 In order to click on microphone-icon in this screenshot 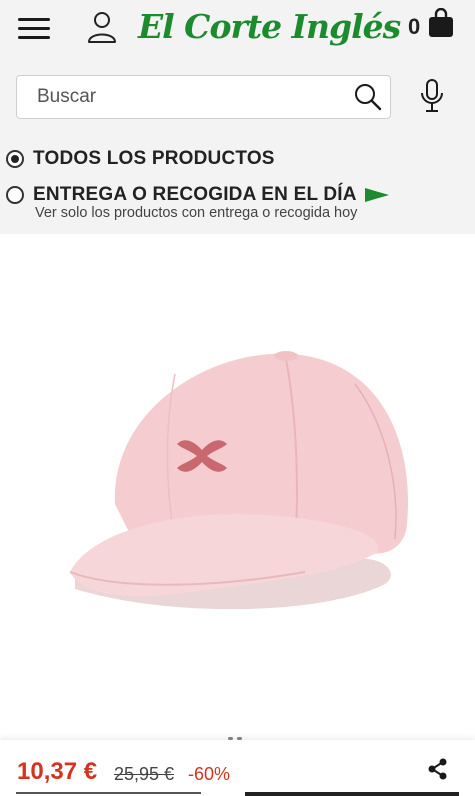, I will do `click(432, 96)`.